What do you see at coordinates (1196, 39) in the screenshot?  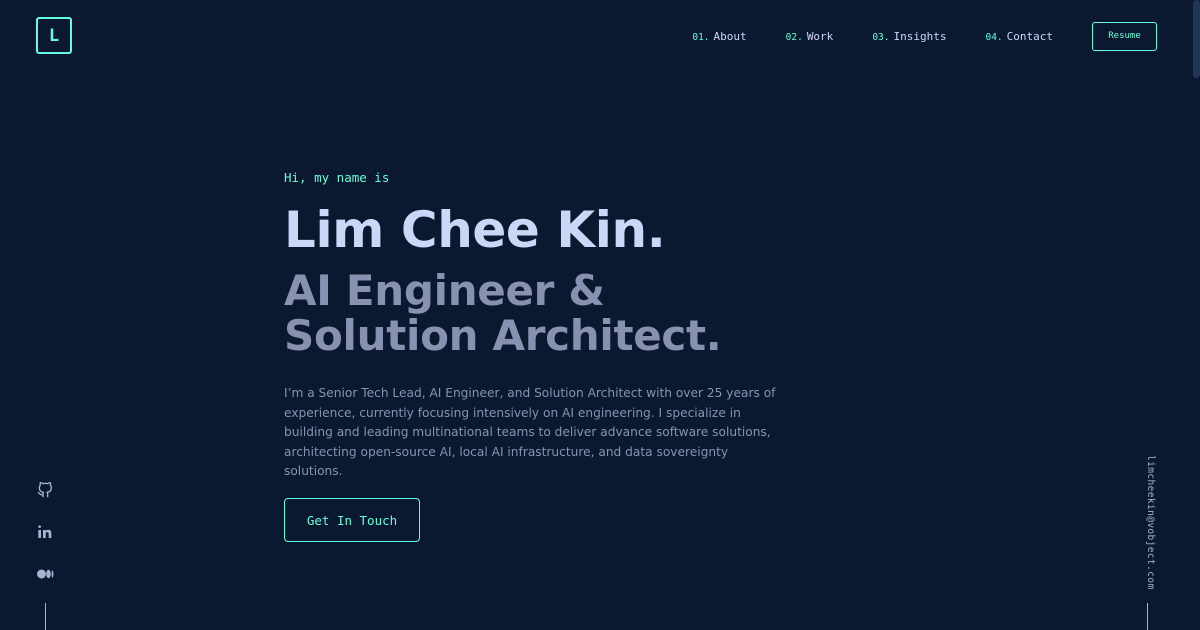 I see `scrollbar-thumb` at bounding box center [1196, 39].